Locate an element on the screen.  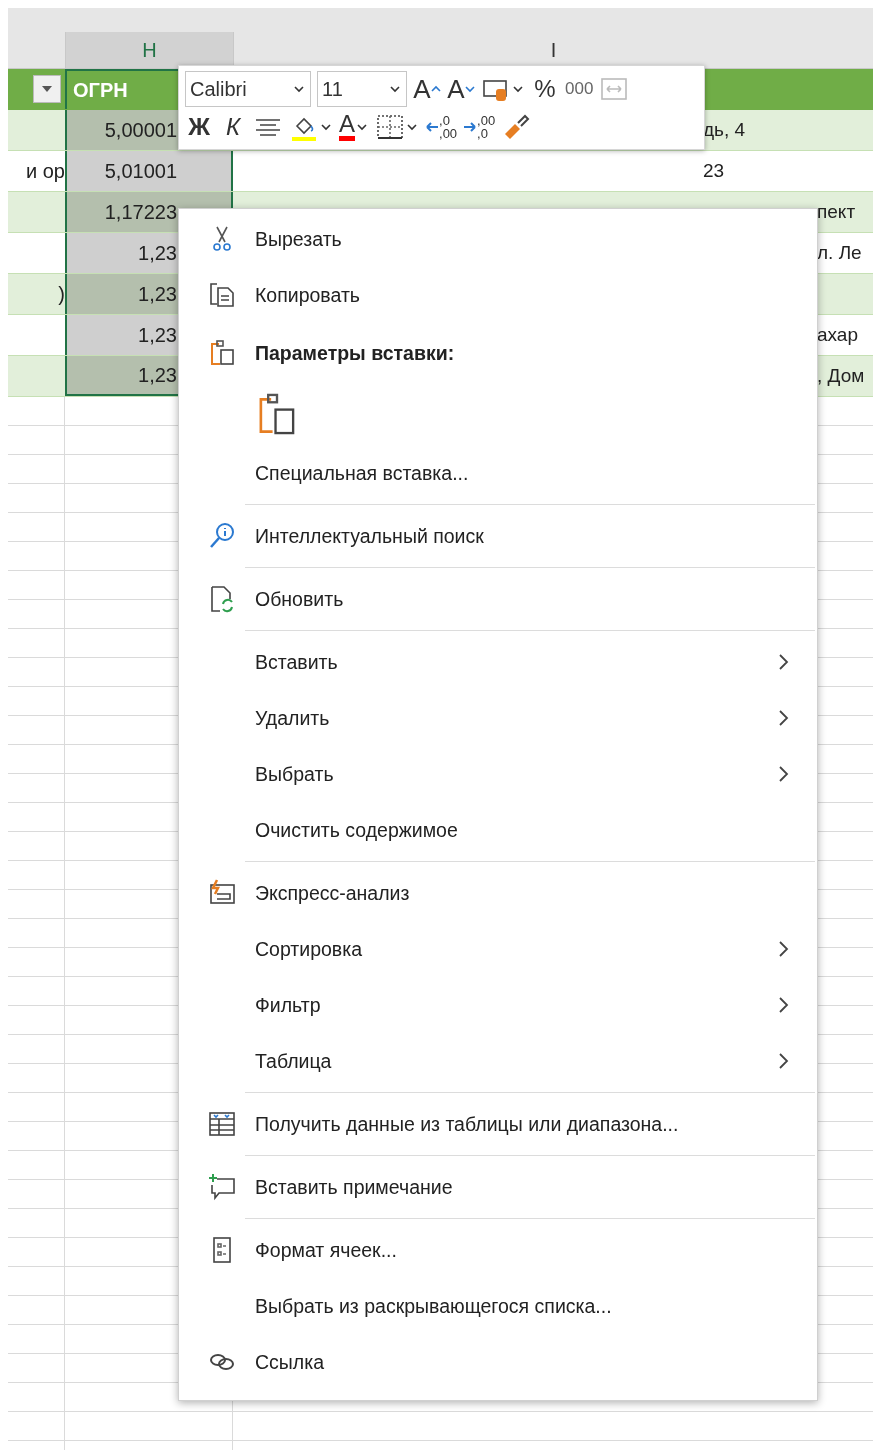
add-comment-icon is located at coordinates (222, 1187).